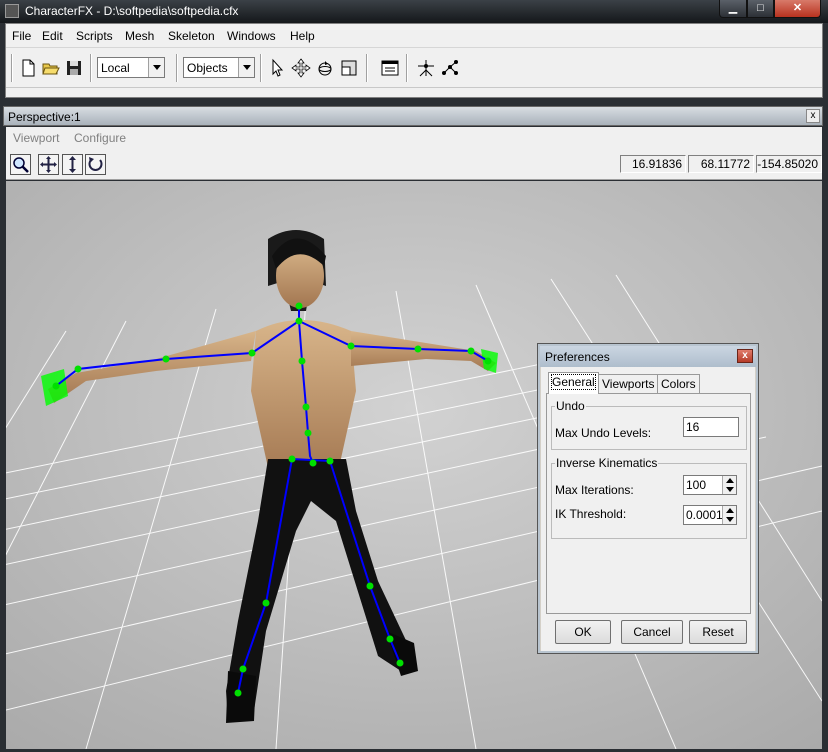 This screenshot has height=752, width=828. What do you see at coordinates (74, 68) in the screenshot?
I see `save-icon` at bounding box center [74, 68].